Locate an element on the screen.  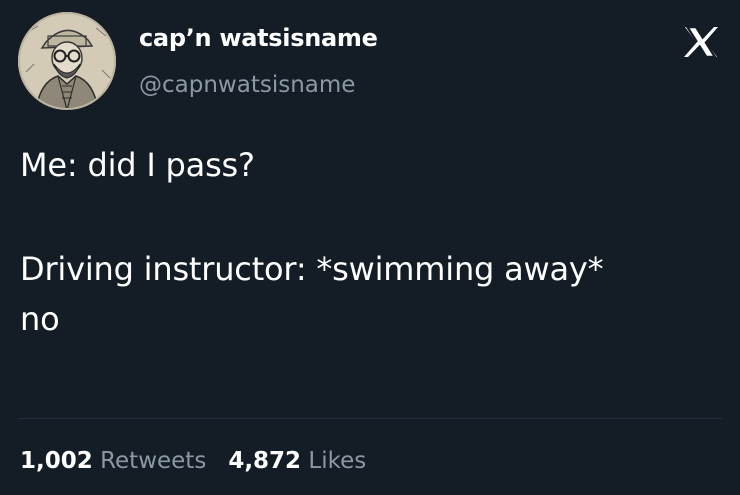
tweet-text-line-3: no is located at coordinates (40, 319).